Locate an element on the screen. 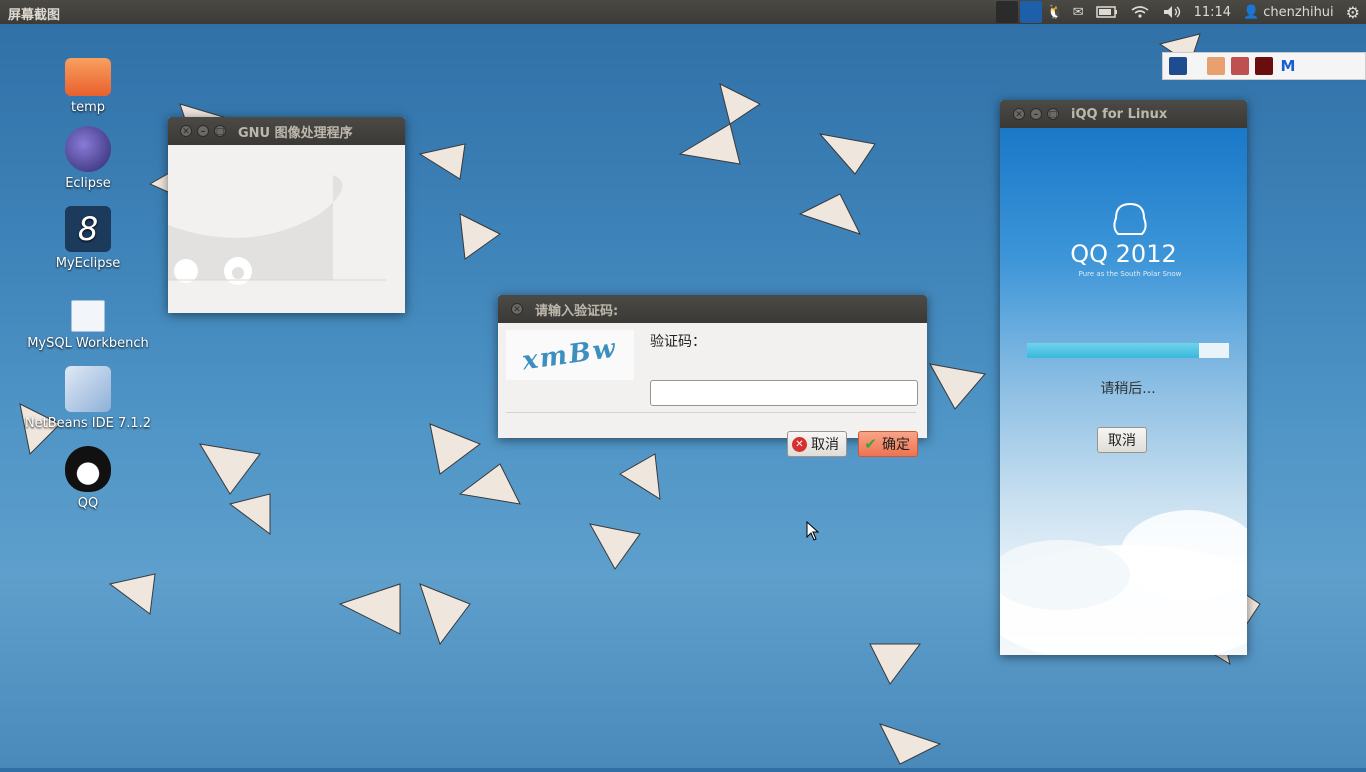 The image size is (1366, 772). volume-icon is located at coordinates (1172, 12).